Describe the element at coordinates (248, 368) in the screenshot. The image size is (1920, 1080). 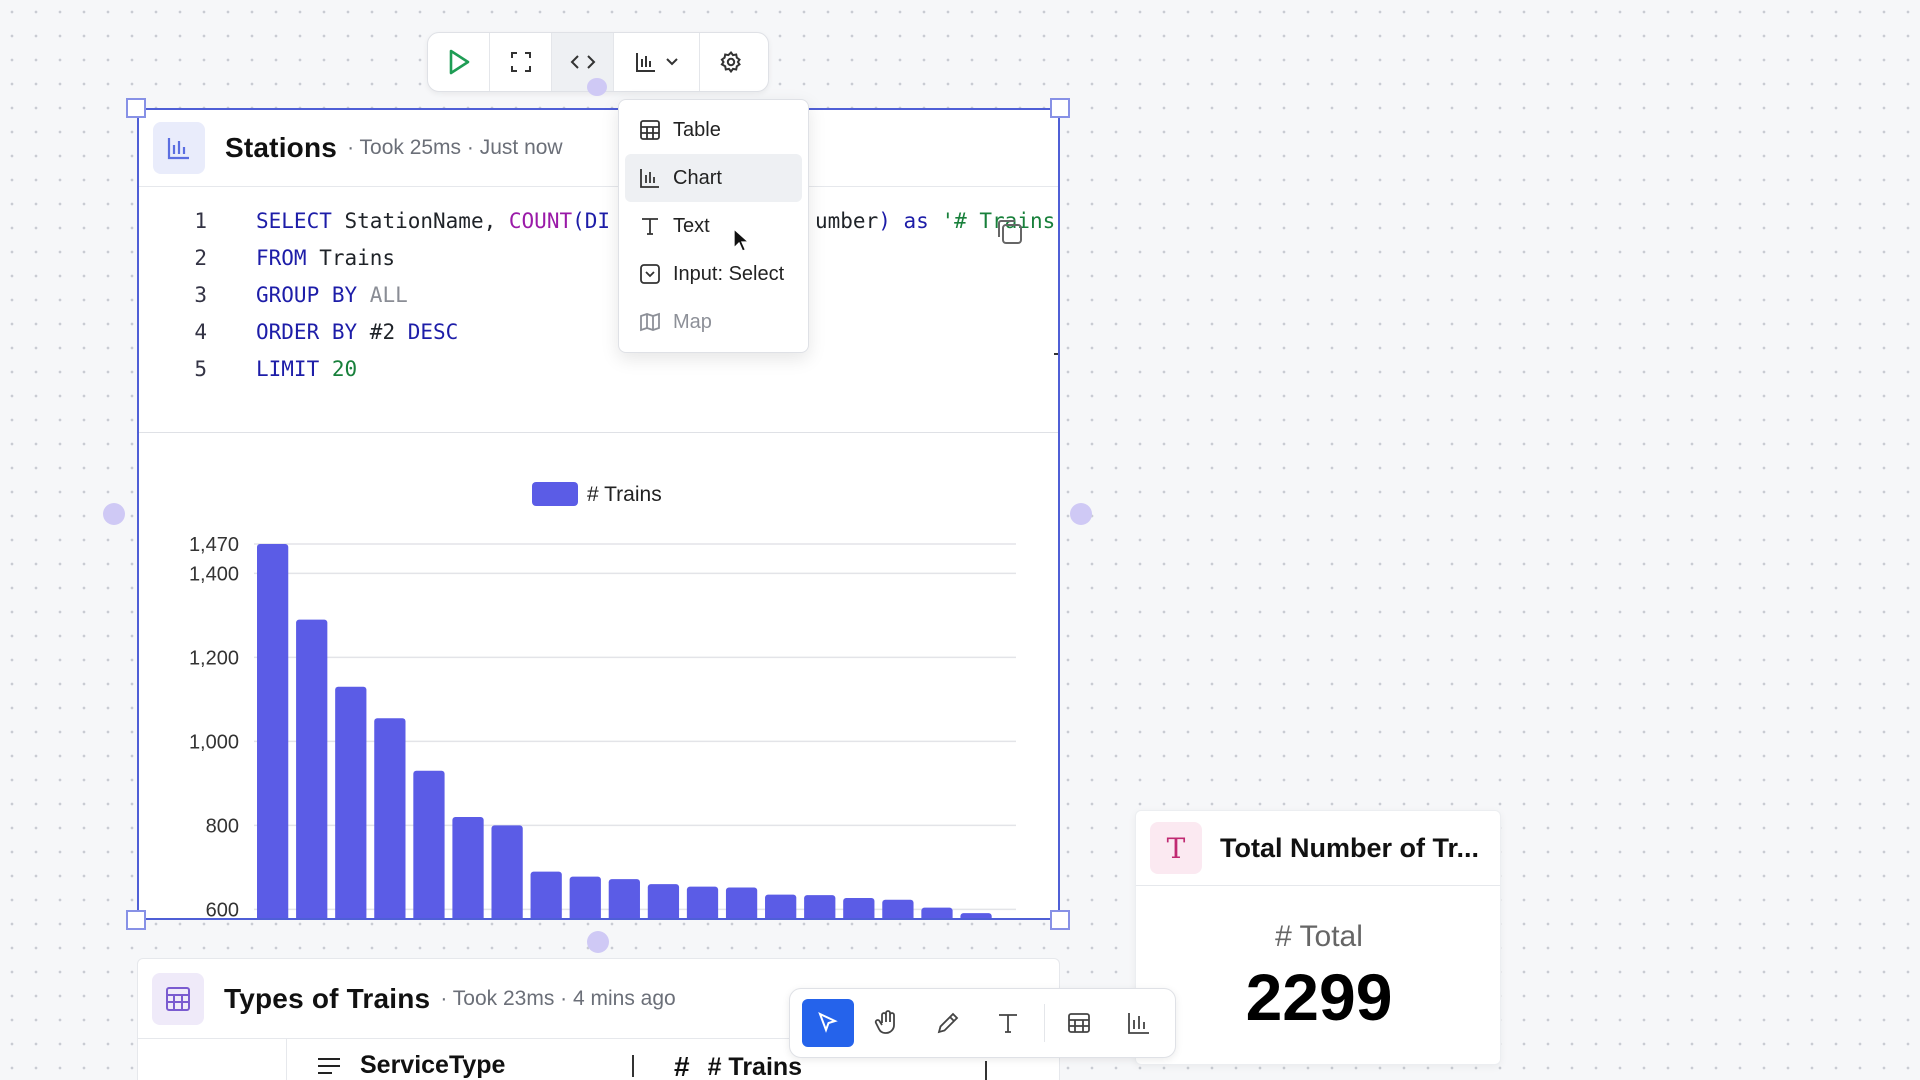
I see `code-line: 5 LIMIT 20` at that location.